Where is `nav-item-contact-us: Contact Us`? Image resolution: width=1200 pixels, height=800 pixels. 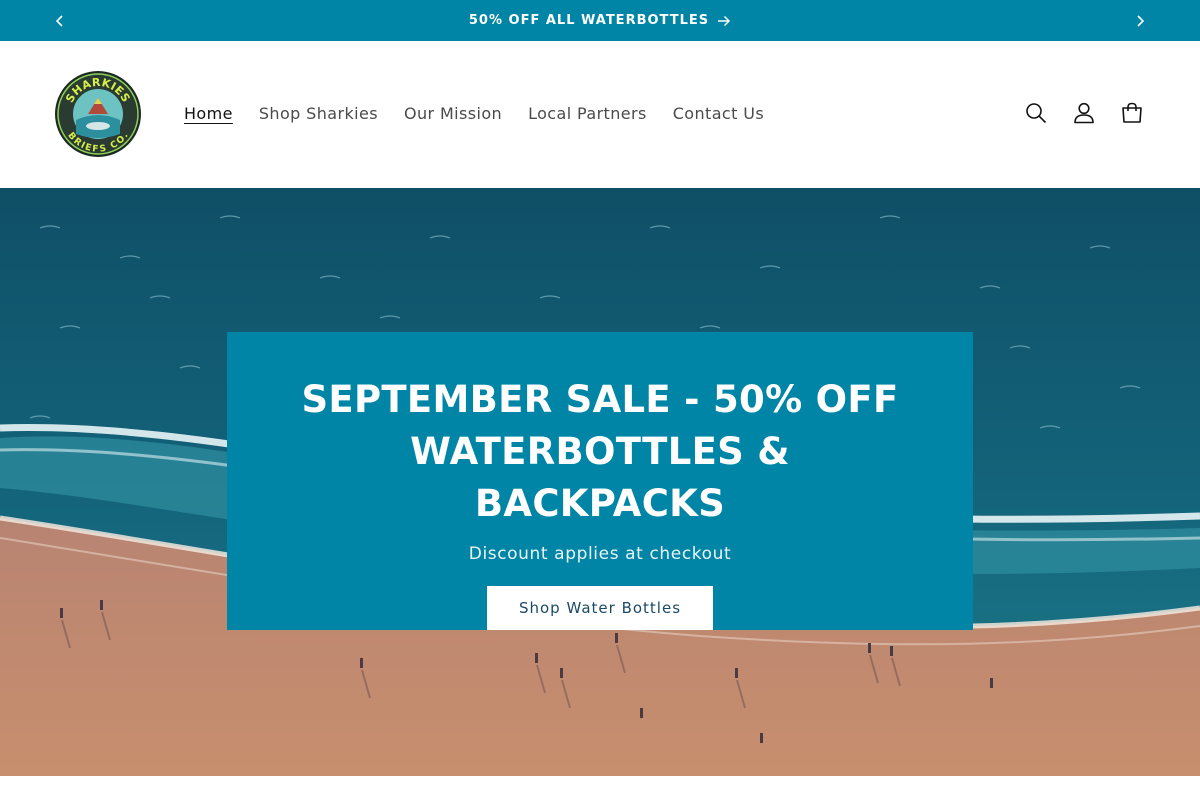 nav-item-contact-us: Contact Us is located at coordinates (718, 113).